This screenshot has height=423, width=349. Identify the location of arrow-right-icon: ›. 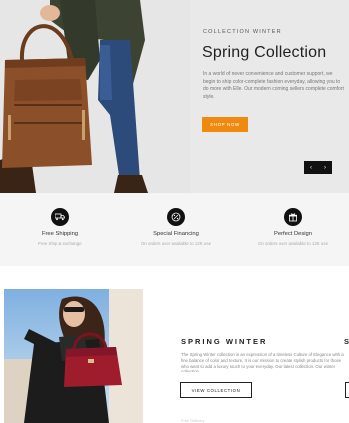
(325, 167).